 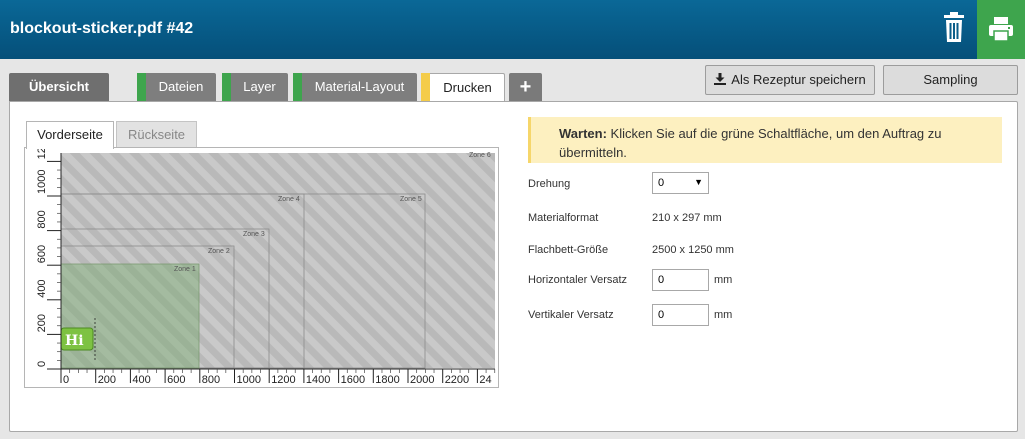 What do you see at coordinates (219, 251) in the screenshot?
I see `zone-label: Zone 2` at bounding box center [219, 251].